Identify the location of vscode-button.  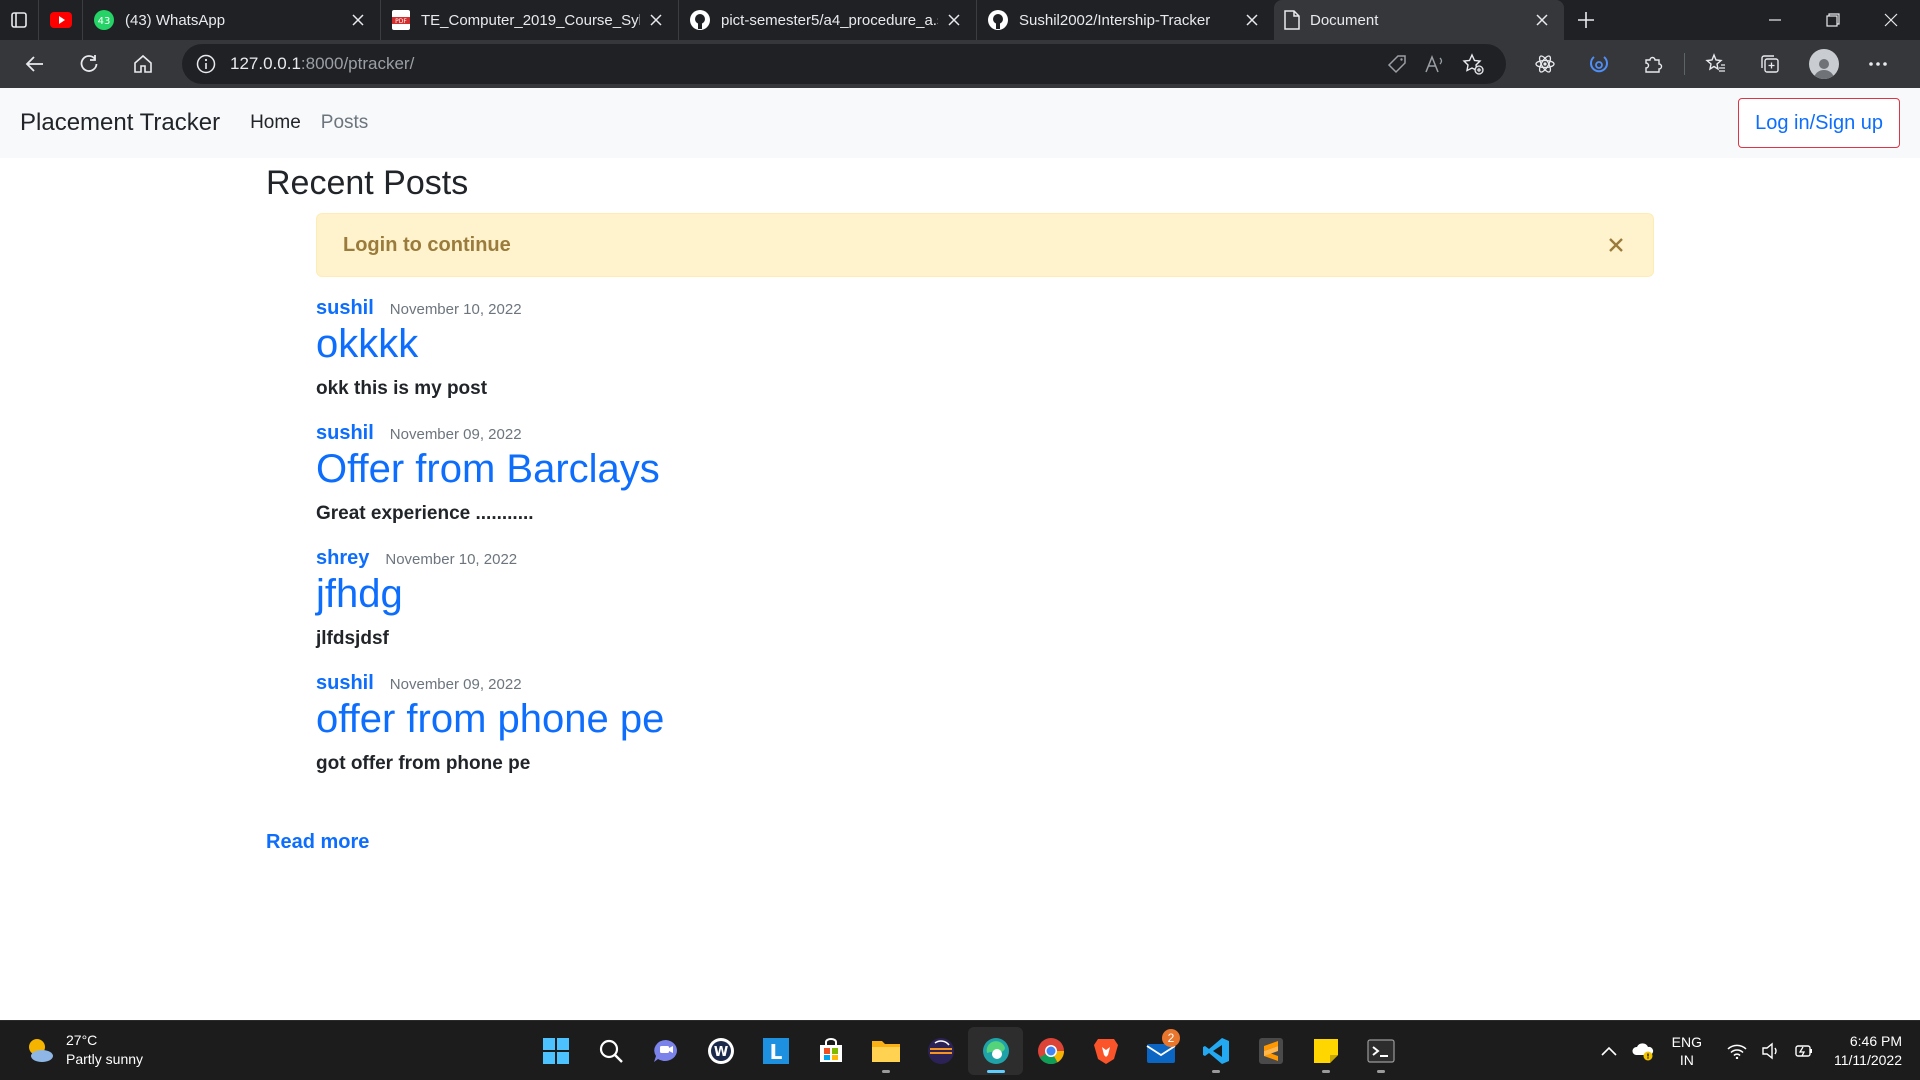
(1215, 1051).